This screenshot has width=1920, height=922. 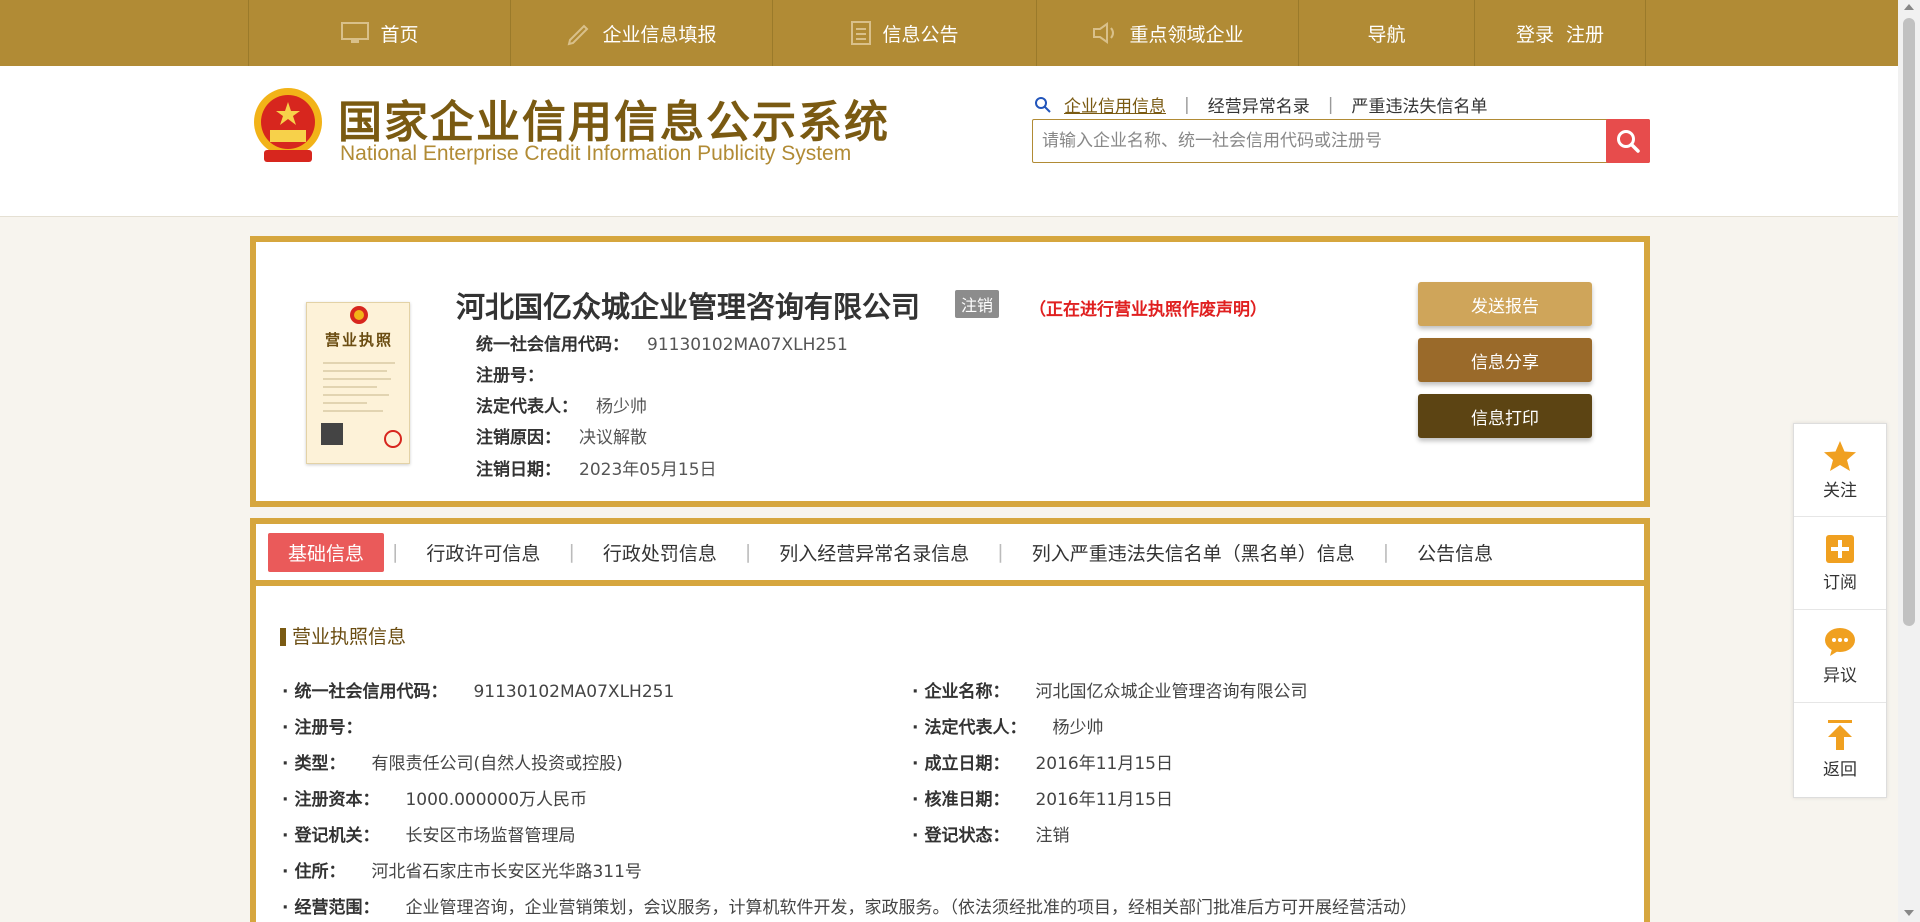 I want to click on tab-abnormal-info: 列入经营异常名录信息, so click(x=874, y=552).